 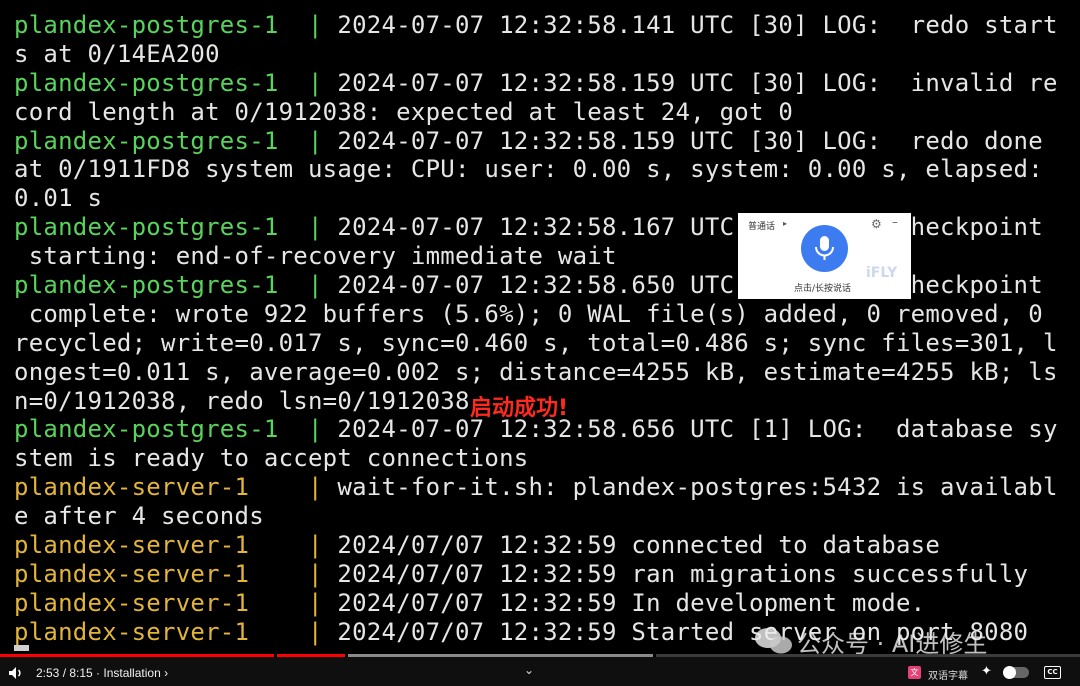 I want to click on microphone-icon, so click(x=824, y=248).